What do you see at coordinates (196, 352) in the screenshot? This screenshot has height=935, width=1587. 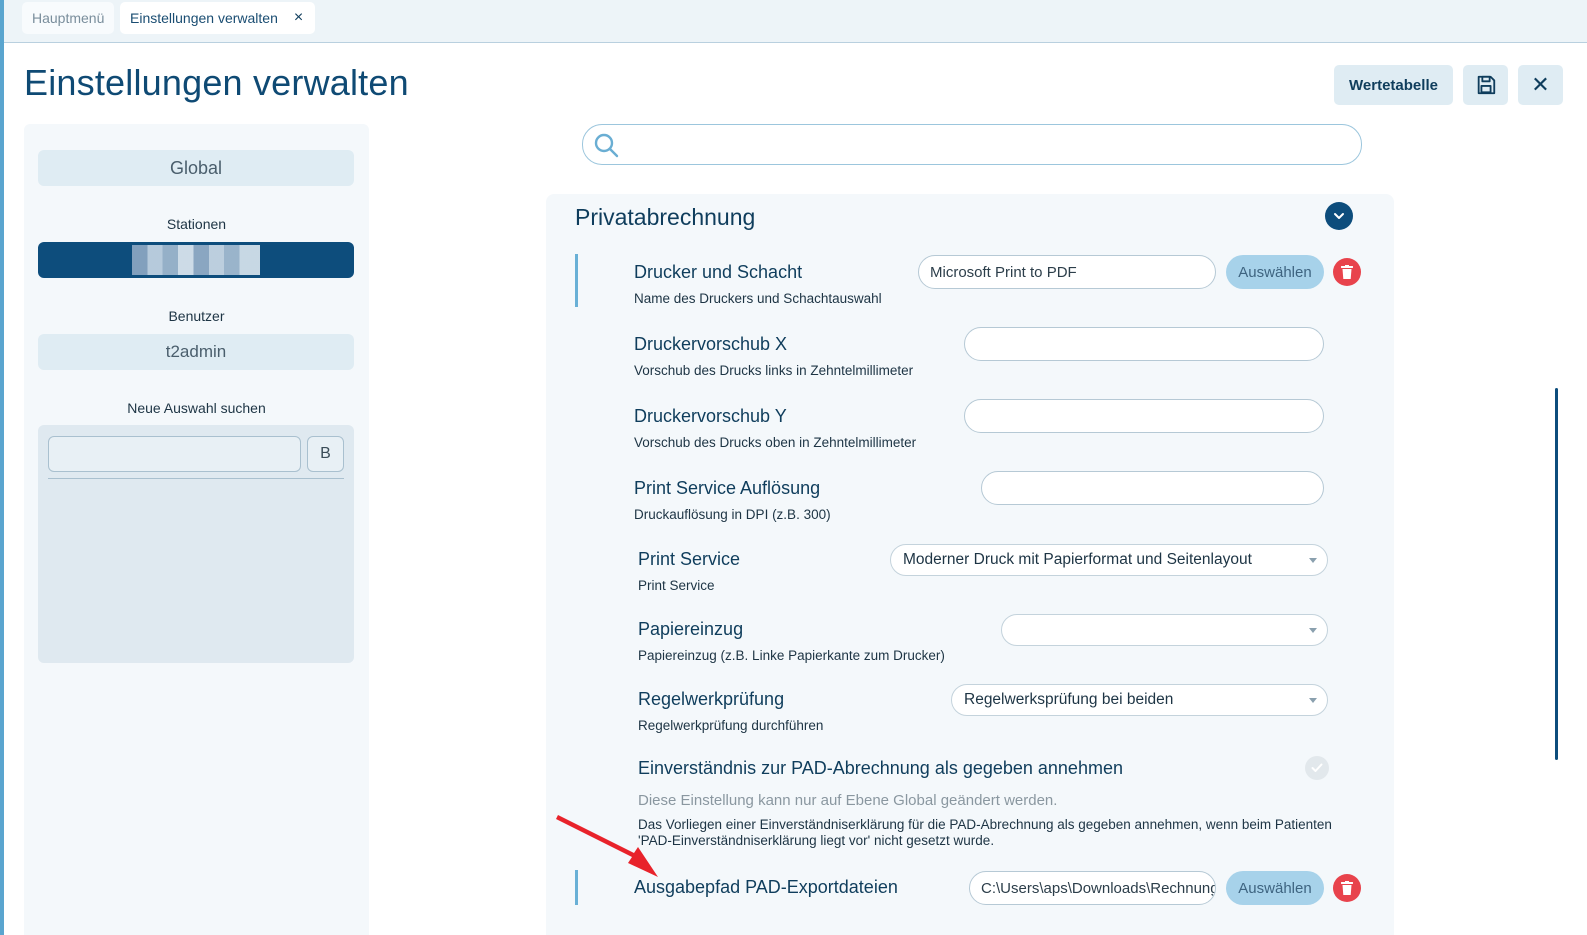 I see `user-scope-button: t2admin` at bounding box center [196, 352].